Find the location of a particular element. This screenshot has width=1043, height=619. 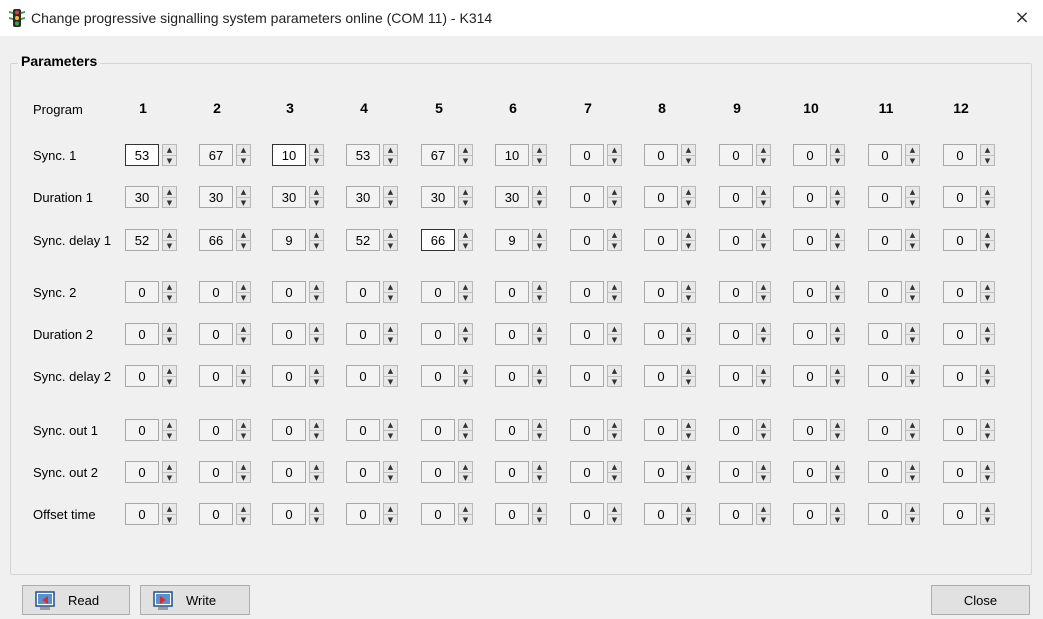

write-button: Write is located at coordinates (195, 600).